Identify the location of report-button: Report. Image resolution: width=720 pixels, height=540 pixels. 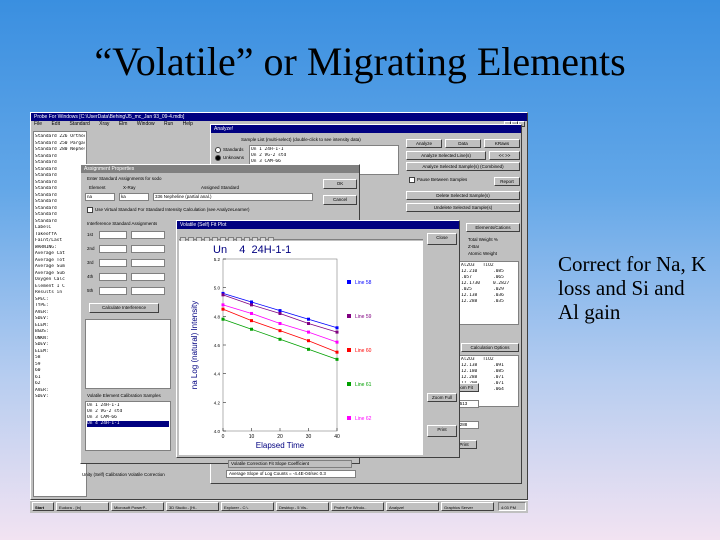
(507, 181).